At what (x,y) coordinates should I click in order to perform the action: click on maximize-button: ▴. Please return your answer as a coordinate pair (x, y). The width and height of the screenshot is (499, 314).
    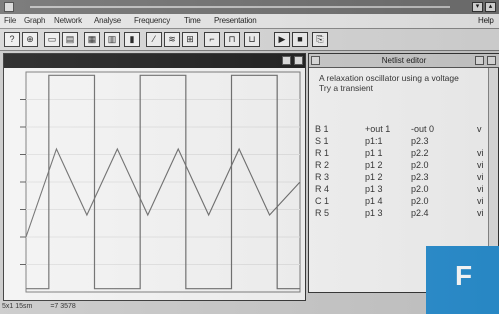
    Looking at the image, I should click on (490, 7).